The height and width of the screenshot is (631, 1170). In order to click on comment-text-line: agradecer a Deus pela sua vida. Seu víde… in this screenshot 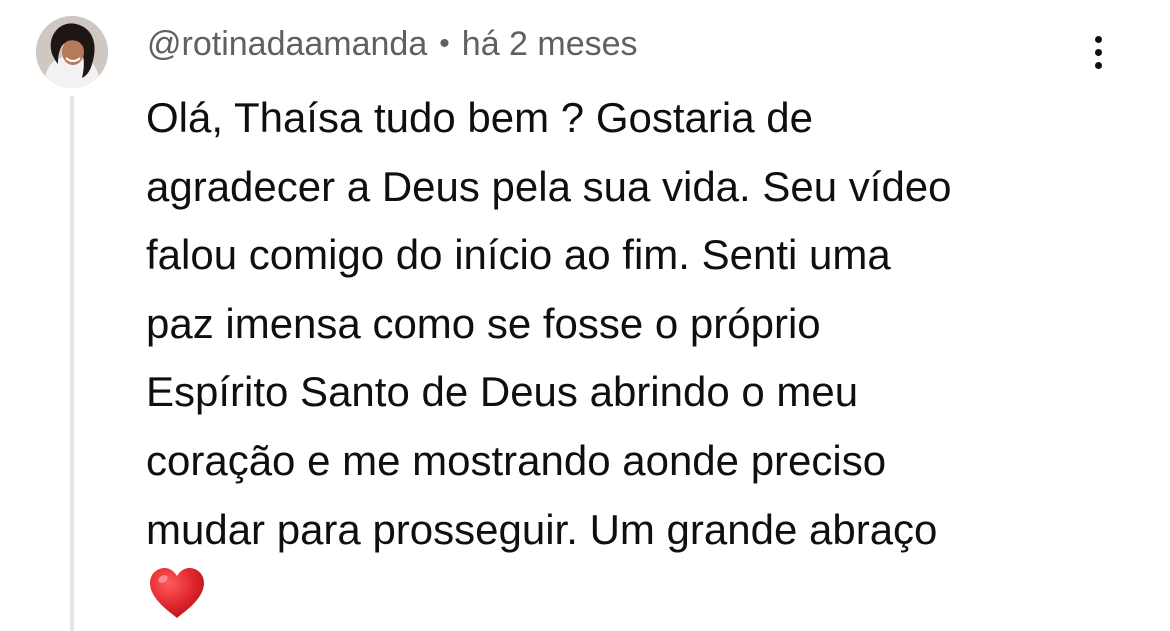, I will do `click(549, 186)`.